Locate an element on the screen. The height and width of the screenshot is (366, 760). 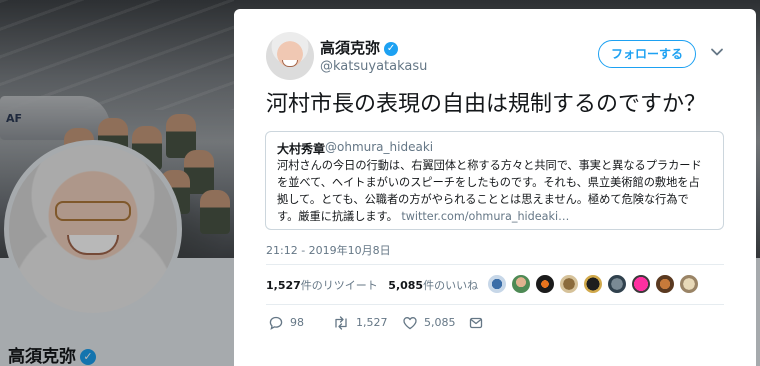
tweet-actions: 98 1,527 5,085 is located at coordinates (386, 323).